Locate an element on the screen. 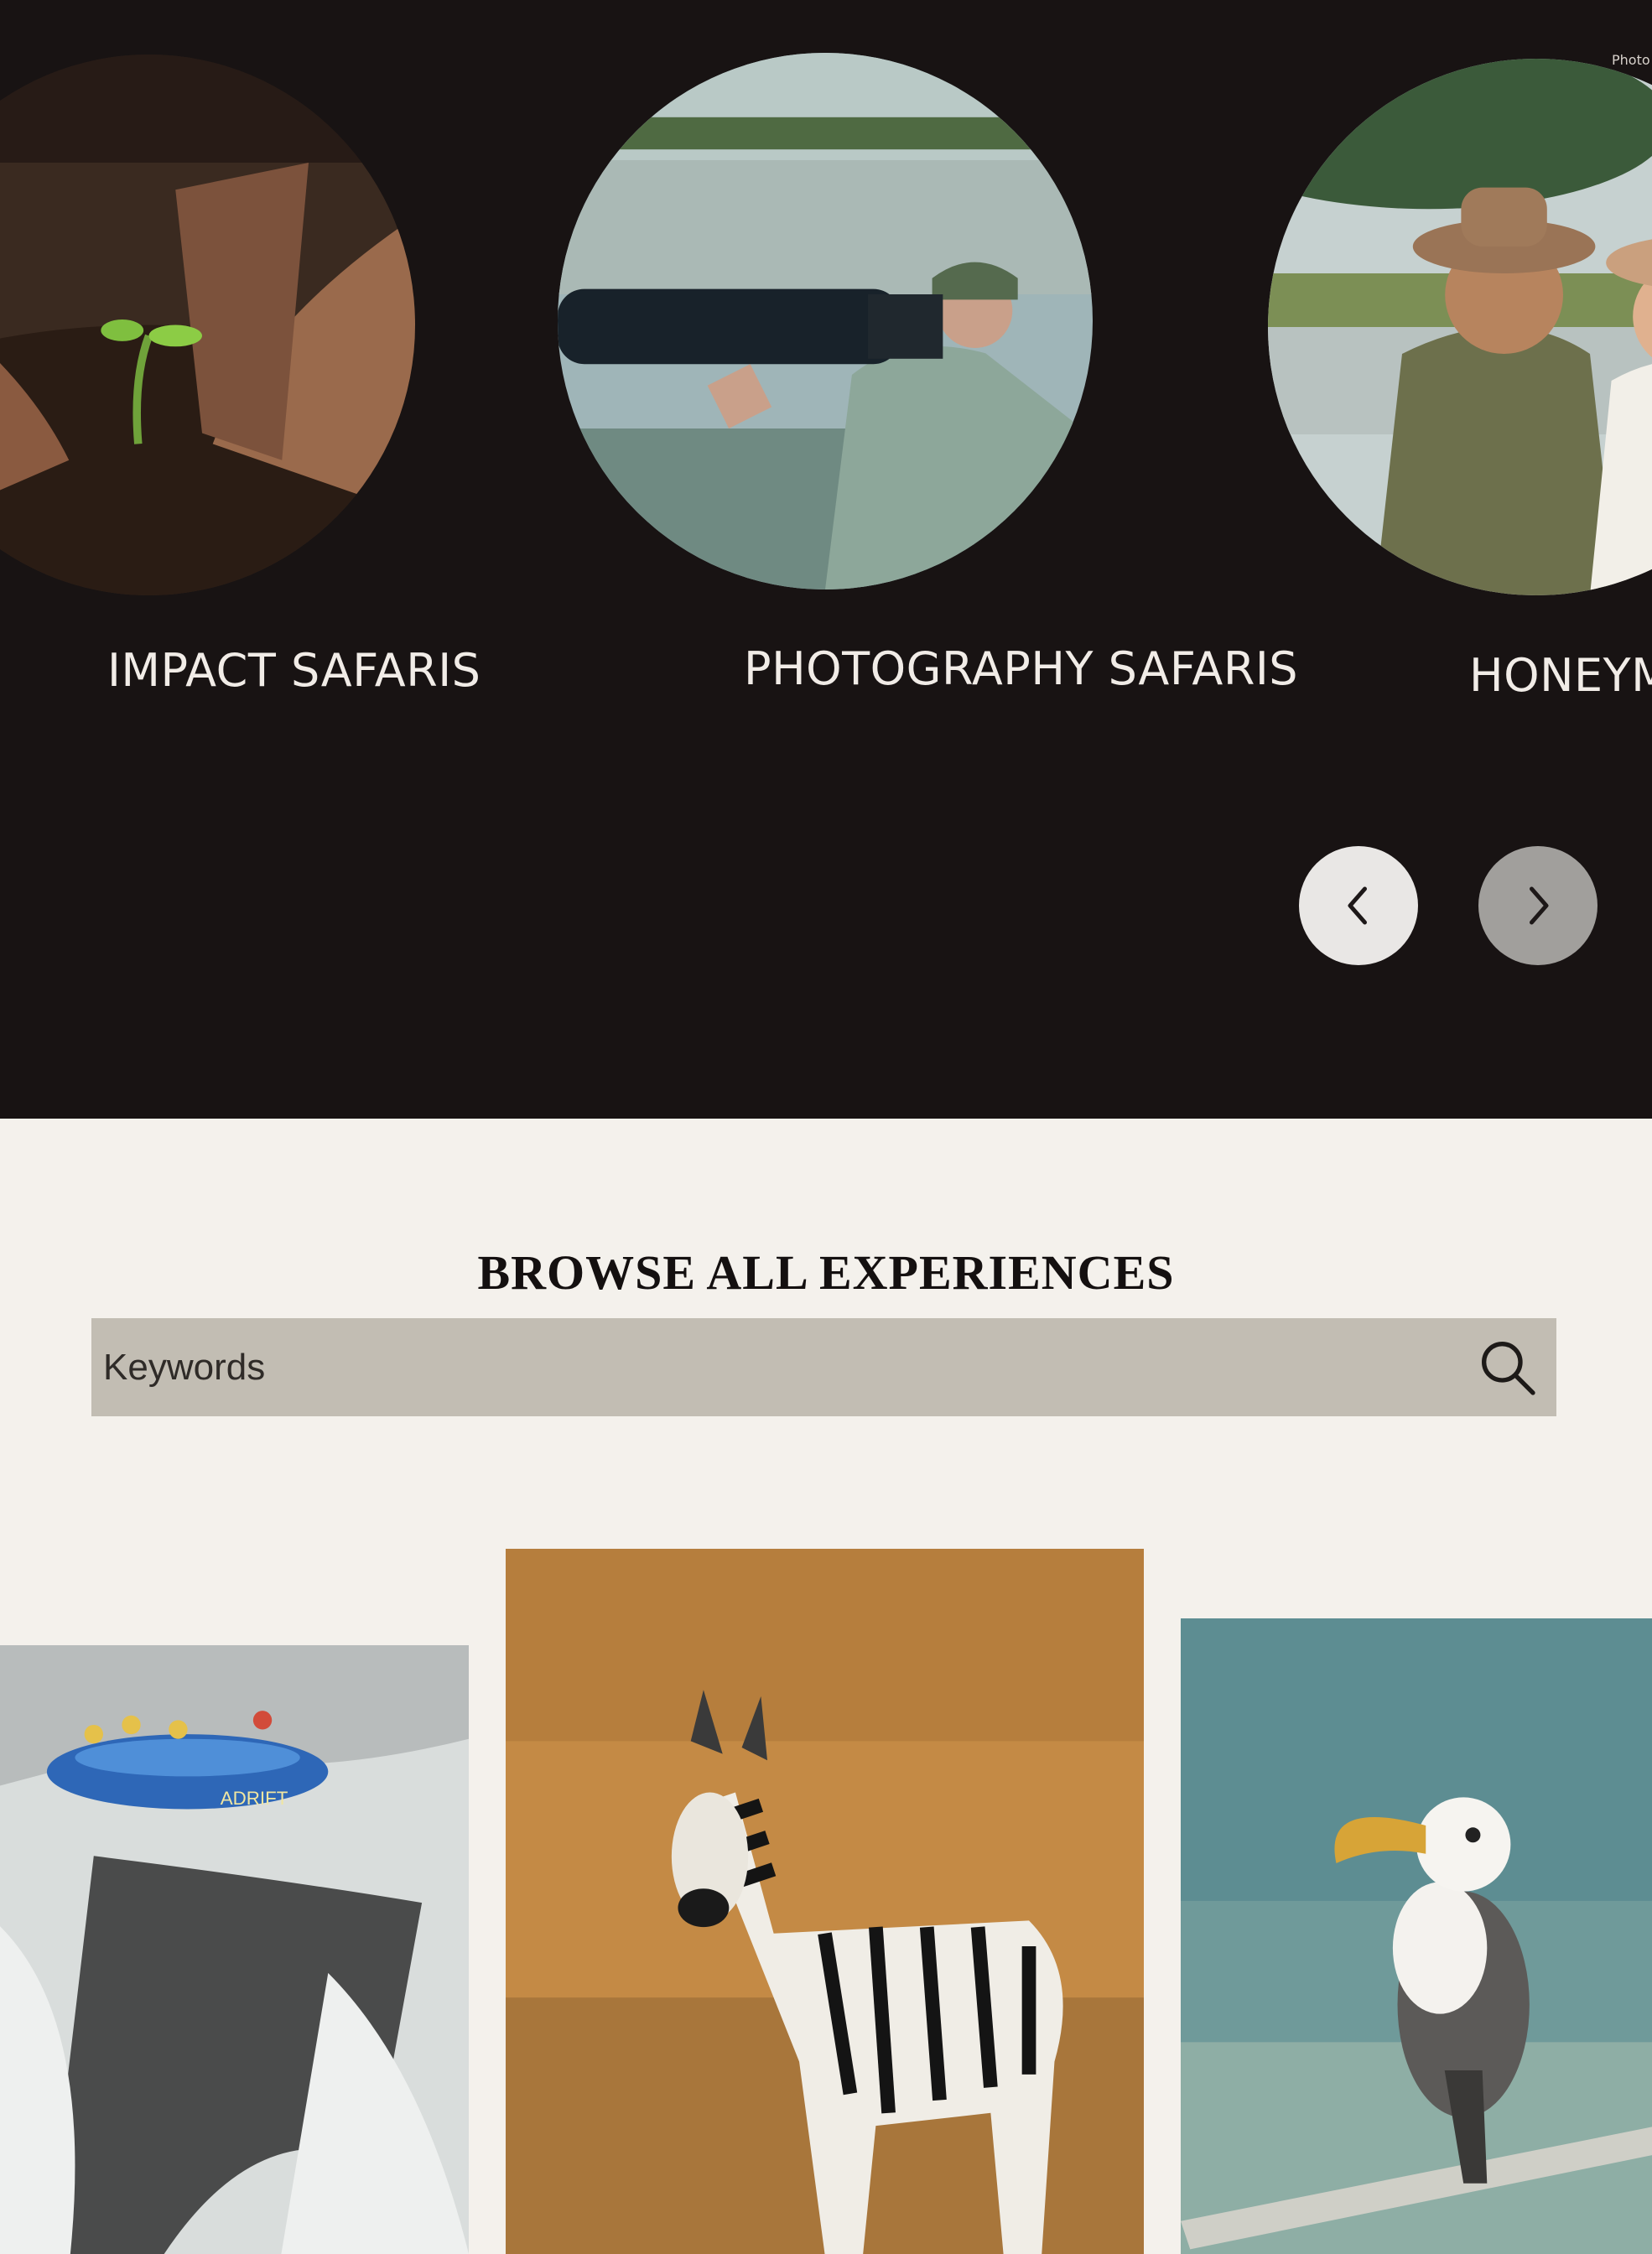  keyword-search-input is located at coordinates (774, 1367).